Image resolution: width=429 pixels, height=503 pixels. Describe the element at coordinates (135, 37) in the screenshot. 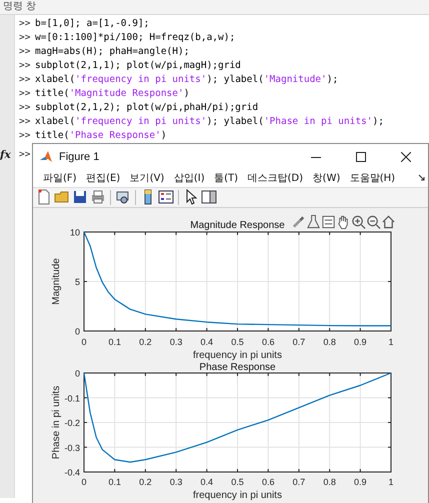

I see `code-line: w=[0:1:100]*pi/100; H=freqz(b,a,w);` at that location.